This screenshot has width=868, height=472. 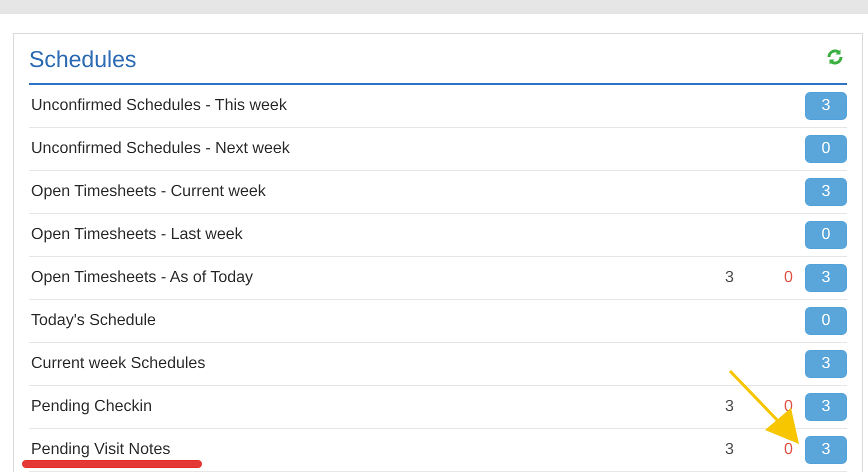 I want to click on row-label: Unconfirmed Schedules - This week, so click(x=418, y=106).